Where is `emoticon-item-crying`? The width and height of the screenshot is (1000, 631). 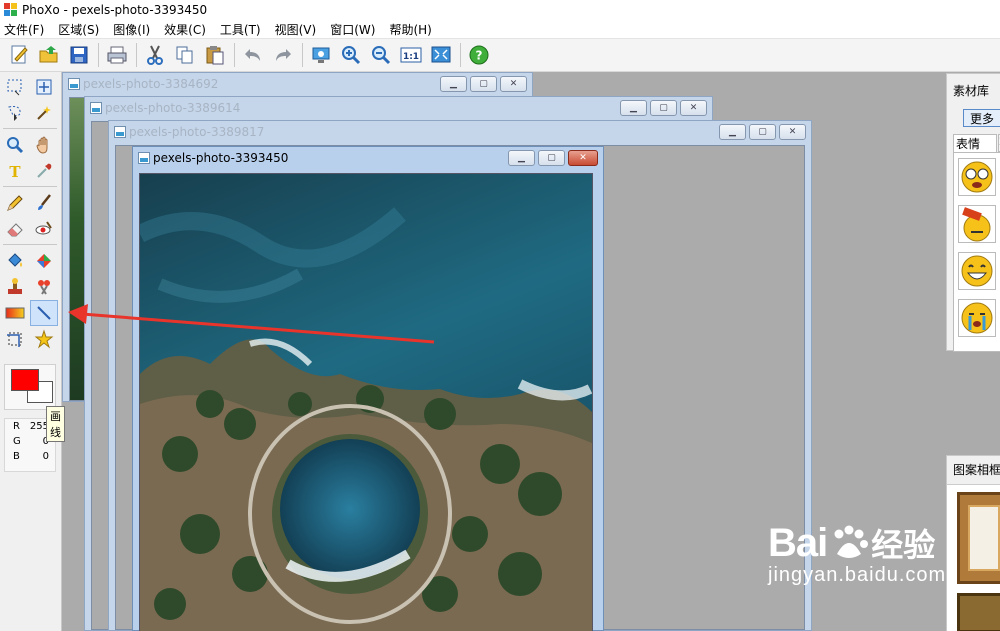 emoticon-item-crying is located at coordinates (977, 318).